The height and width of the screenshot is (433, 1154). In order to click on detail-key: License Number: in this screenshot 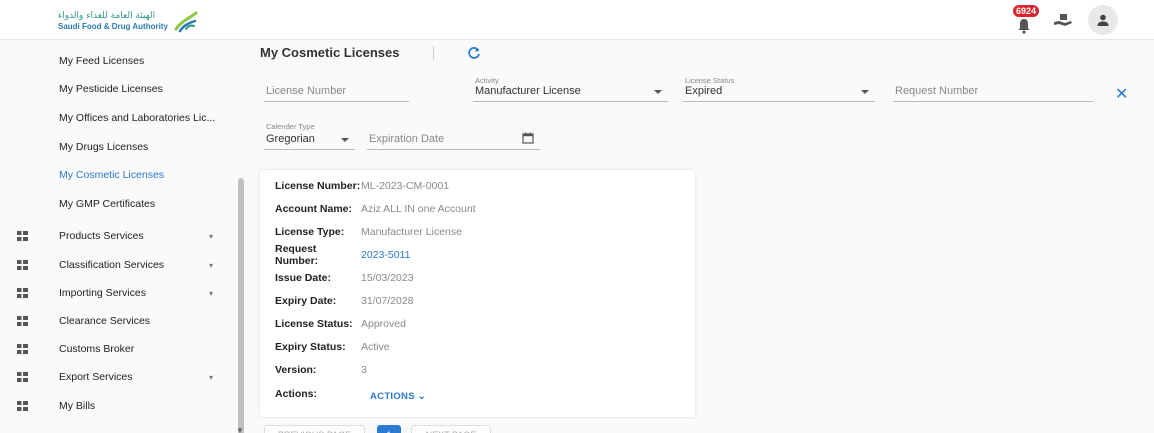, I will do `click(318, 186)`.